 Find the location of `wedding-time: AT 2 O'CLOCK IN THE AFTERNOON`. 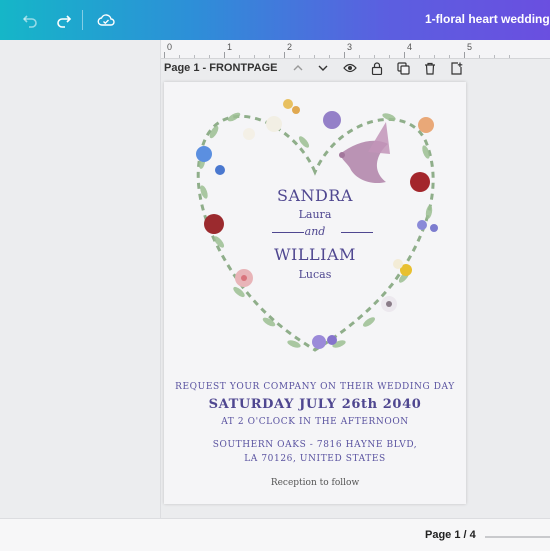

wedding-time: AT 2 O'CLOCK IN THE AFTERNOON is located at coordinates (315, 422).